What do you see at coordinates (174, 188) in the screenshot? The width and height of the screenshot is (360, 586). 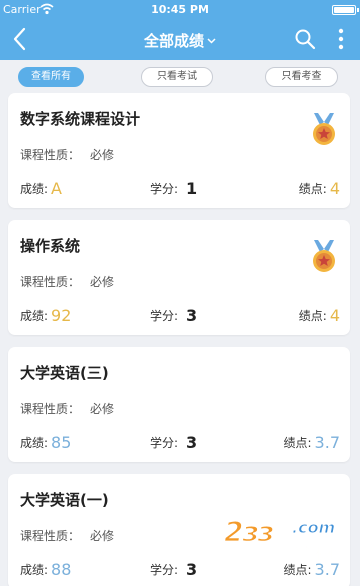 I see `credit-field: 学分: 1` at bounding box center [174, 188].